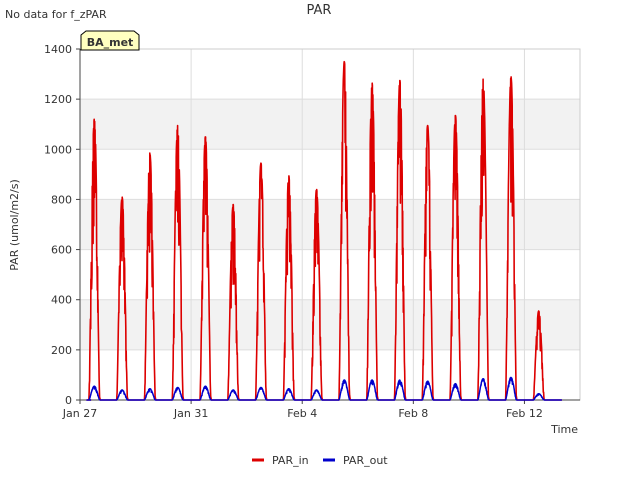 This screenshot has height=480, width=640. I want to click on y-tick-label: 1000, so click(58, 149).